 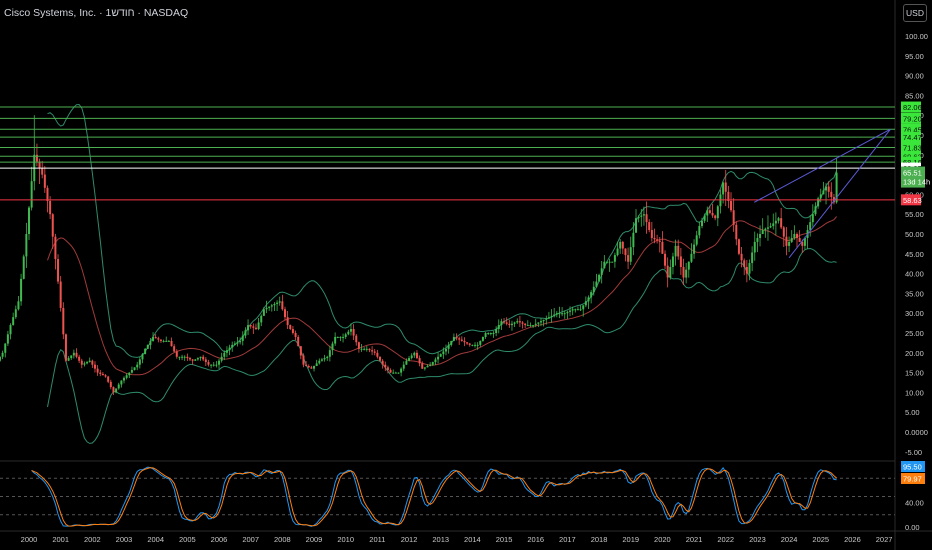 I want to click on x-tick-label: 2004, so click(x=155, y=539).